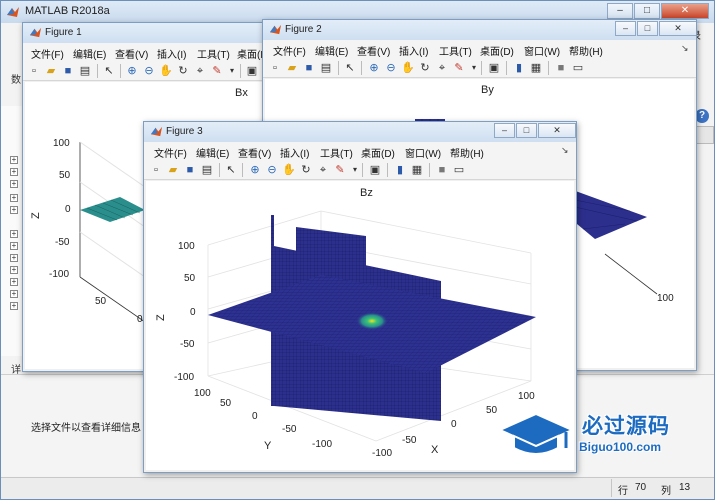 Image resolution: width=715 pixels, height=500 pixels. I want to click on figure3-minimize-button: –, so click(504, 130).